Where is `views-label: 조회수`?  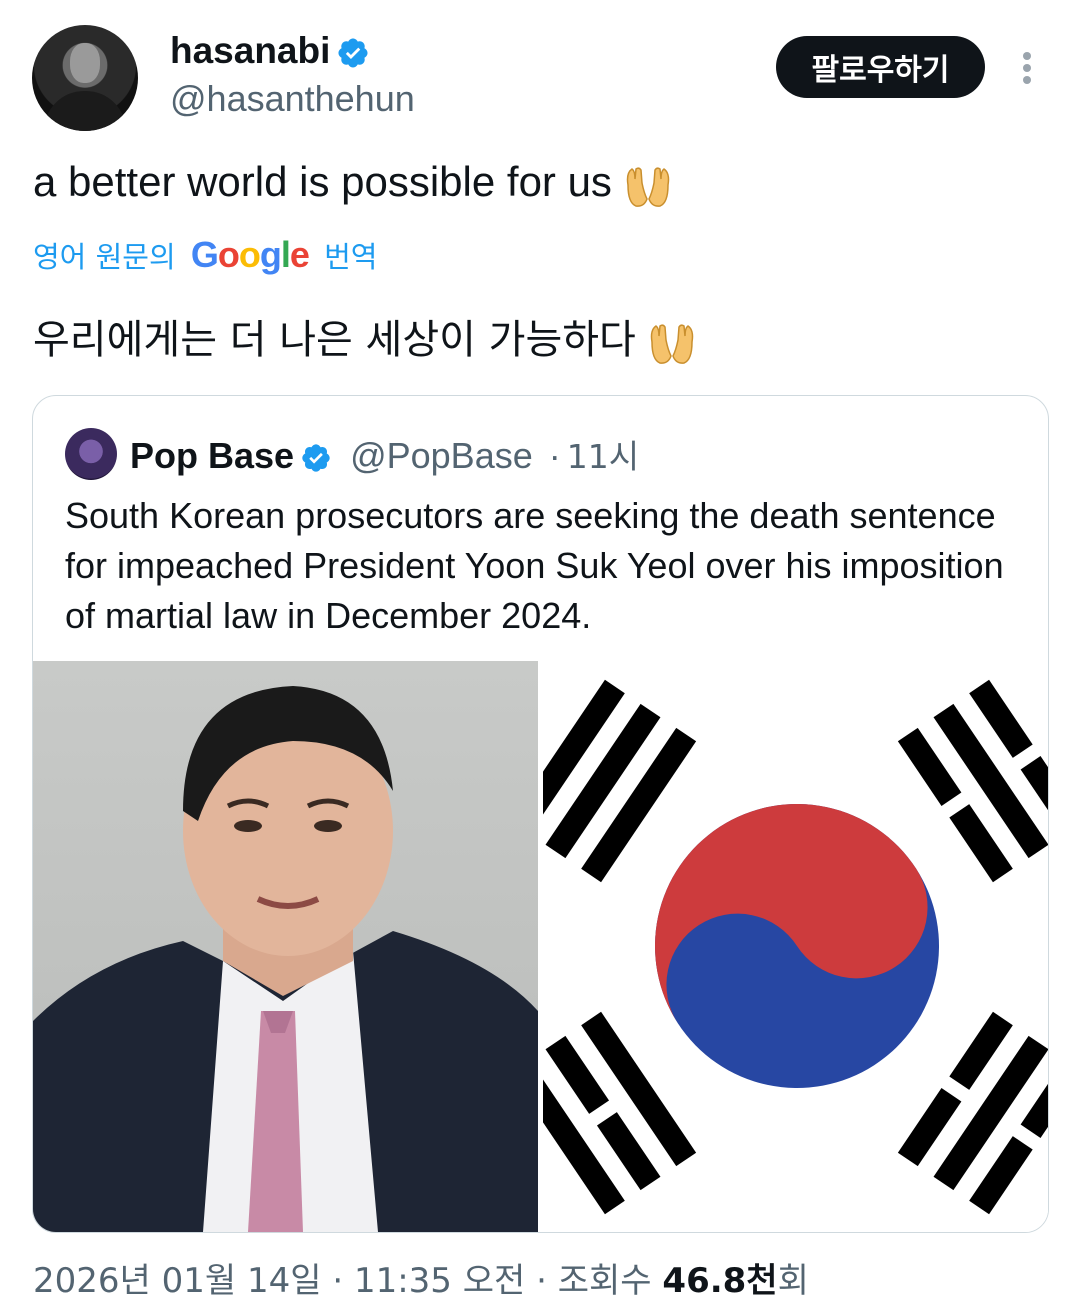 views-label: 조회수 is located at coordinates (604, 1281).